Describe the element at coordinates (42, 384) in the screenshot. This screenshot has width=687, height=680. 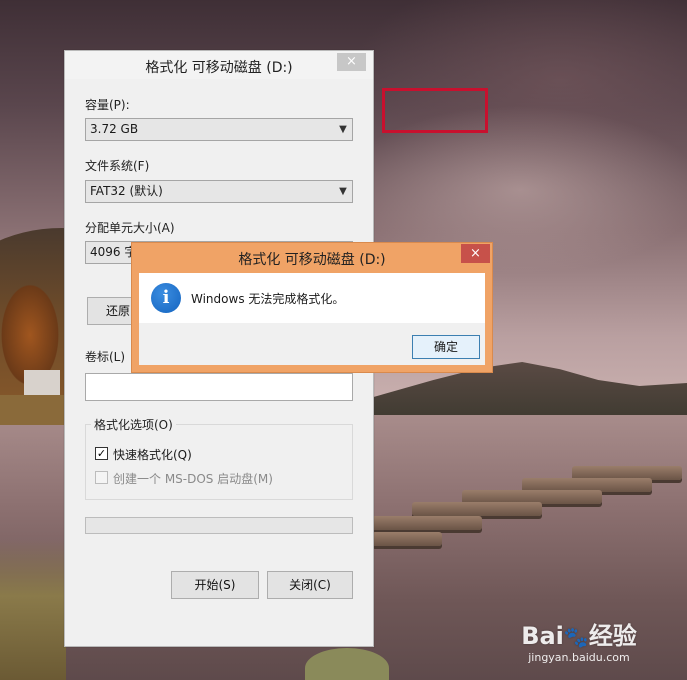
I see `wallpaper-house` at that location.